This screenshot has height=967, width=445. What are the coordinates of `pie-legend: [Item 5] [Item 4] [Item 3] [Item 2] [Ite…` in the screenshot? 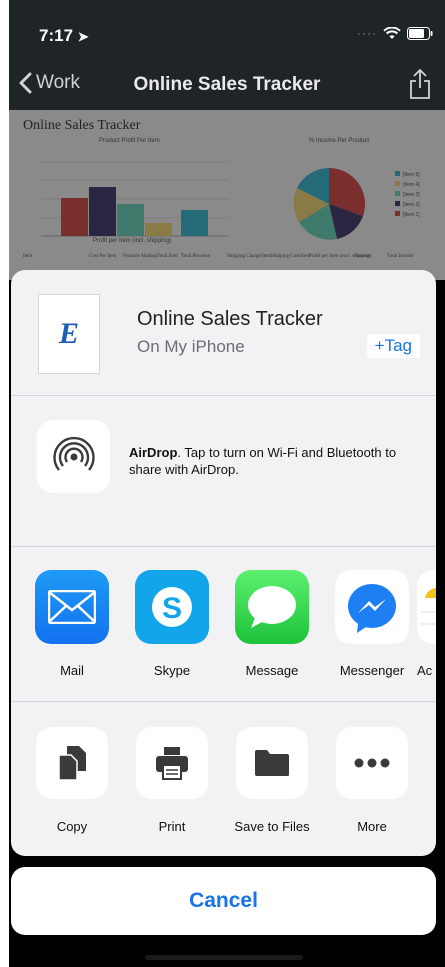 It's located at (407, 195).